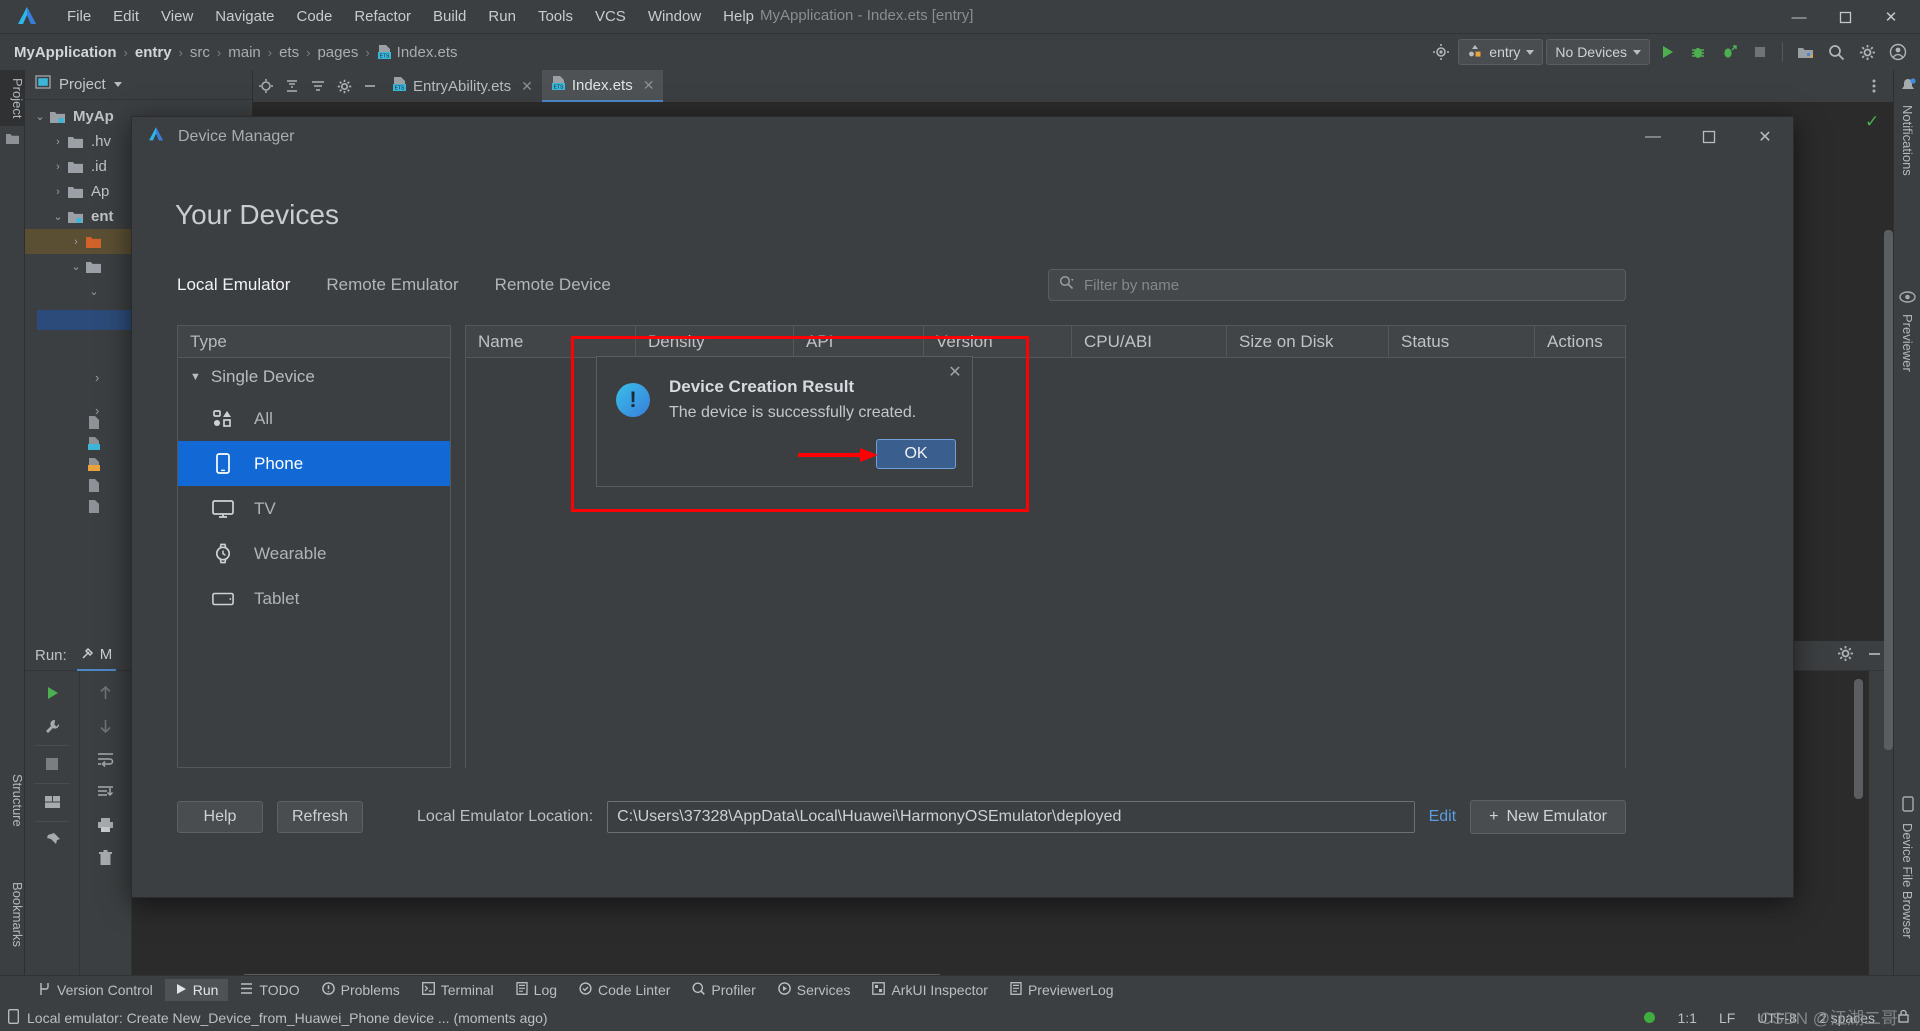  I want to click on menu-help: Help, so click(738, 16).